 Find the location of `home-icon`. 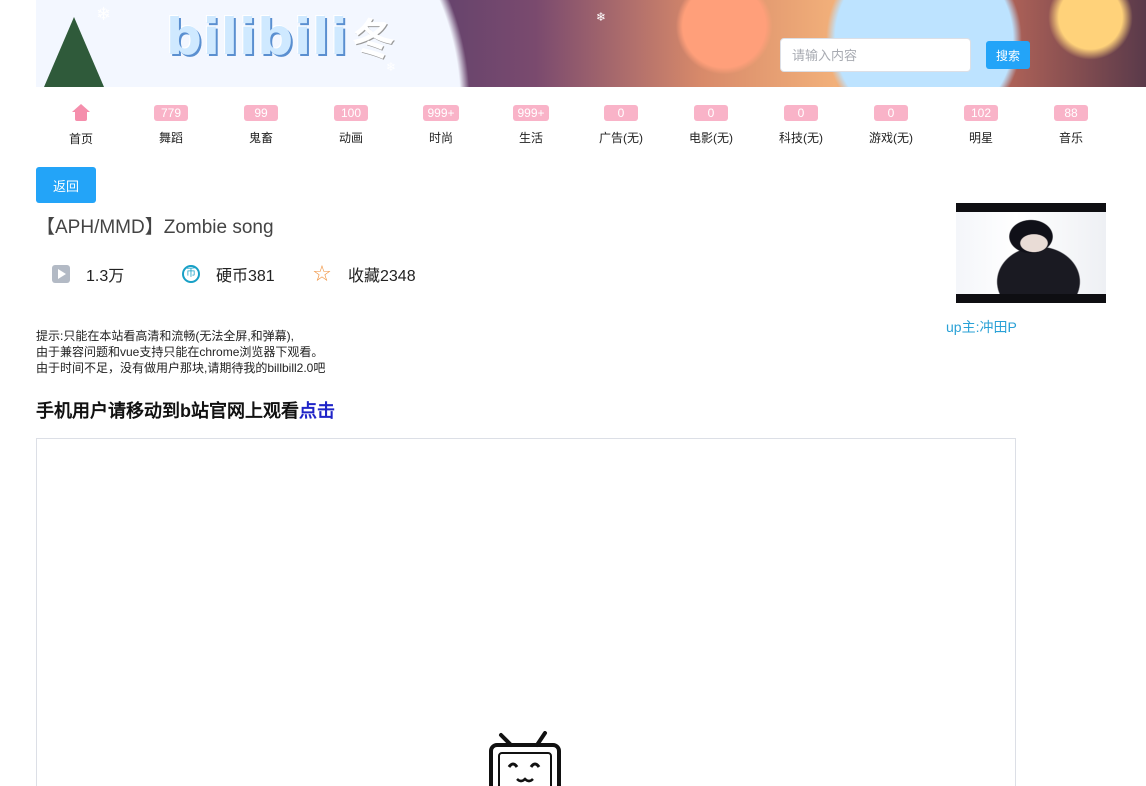

home-icon is located at coordinates (81, 113).